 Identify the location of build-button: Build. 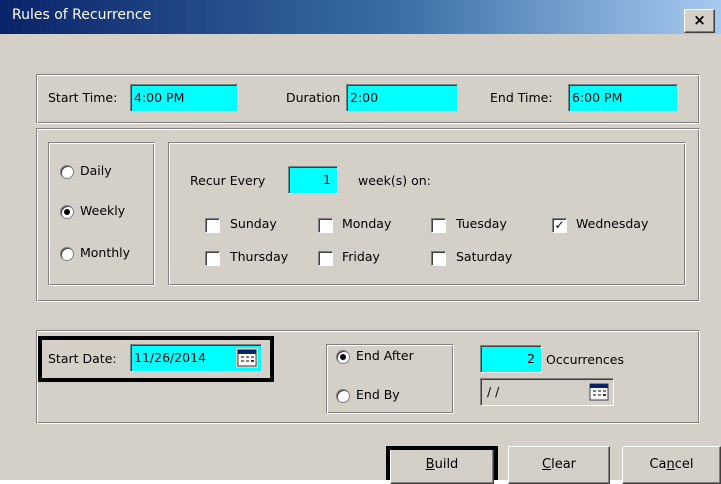
(442, 465).